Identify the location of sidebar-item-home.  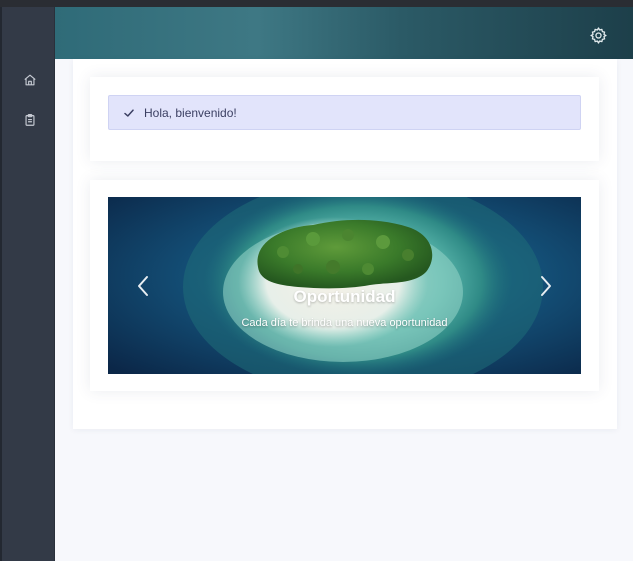
(30, 80).